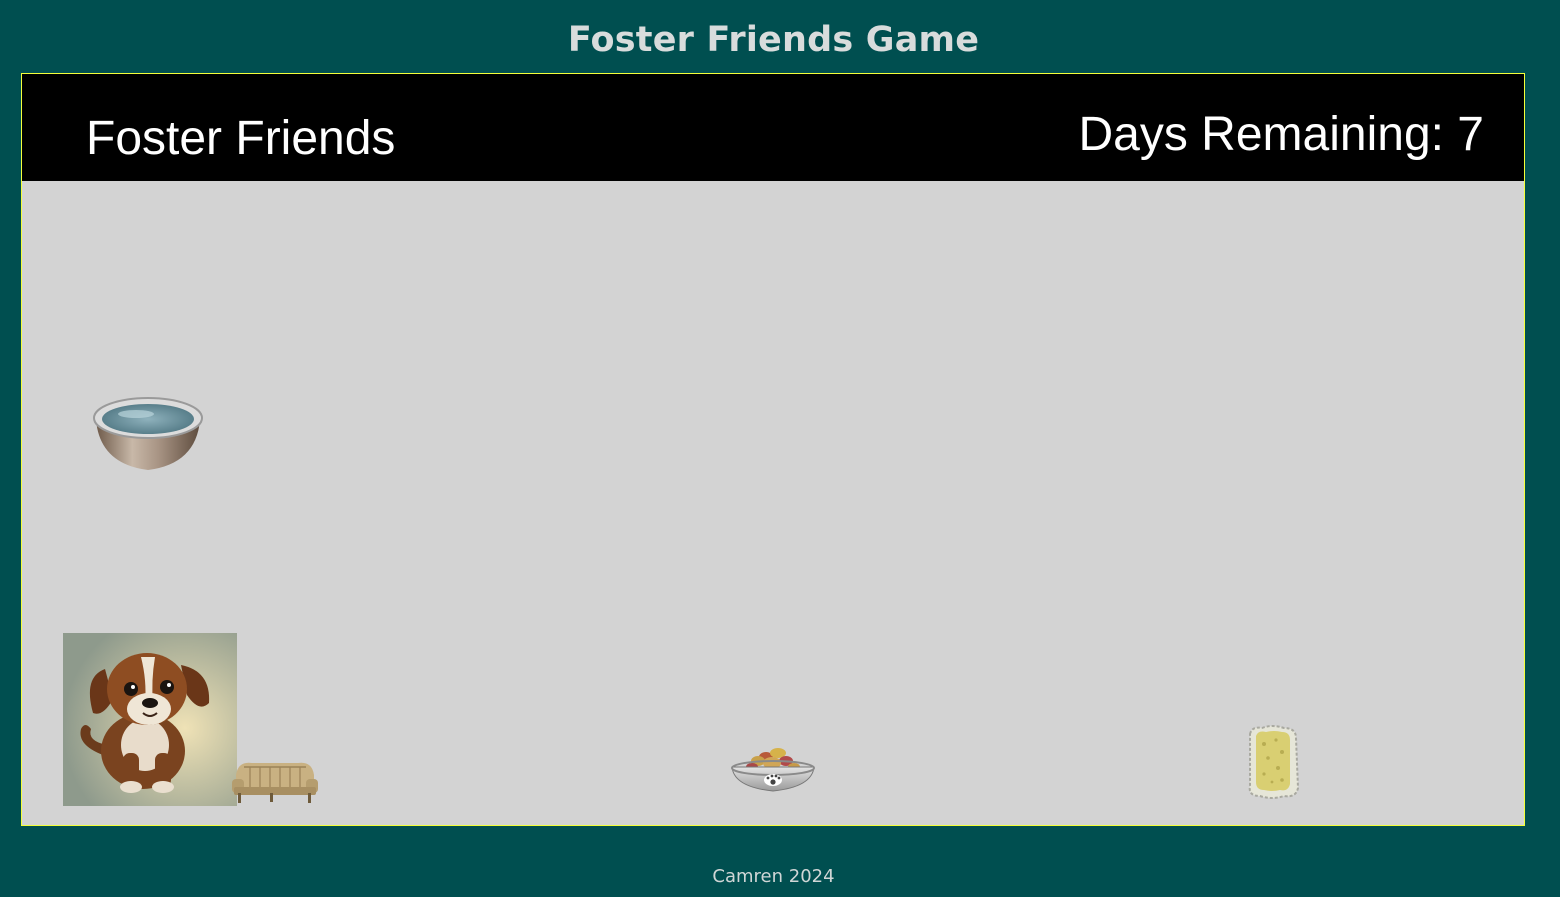 Image resolution: width=1560 pixels, height=897 pixels. I want to click on page-title: Foster Friends Game, so click(773, 40).